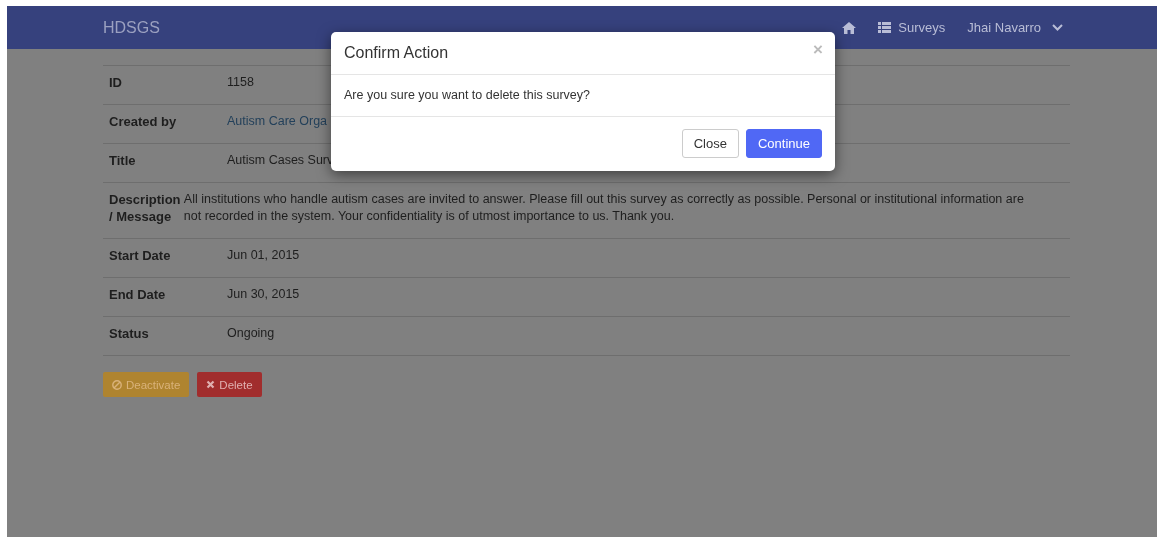 The height and width of the screenshot is (537, 1157). I want to click on surveys-link: Surveys, so click(912, 27).